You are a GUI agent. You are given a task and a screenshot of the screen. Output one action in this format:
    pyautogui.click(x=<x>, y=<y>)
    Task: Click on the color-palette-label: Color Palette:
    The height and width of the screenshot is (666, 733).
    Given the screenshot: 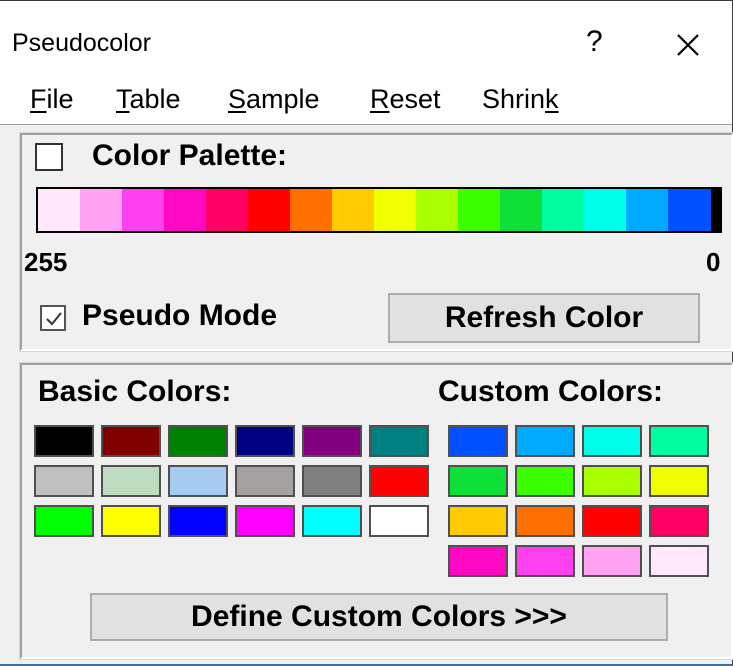 What is the action you would take?
    pyautogui.click(x=190, y=155)
    